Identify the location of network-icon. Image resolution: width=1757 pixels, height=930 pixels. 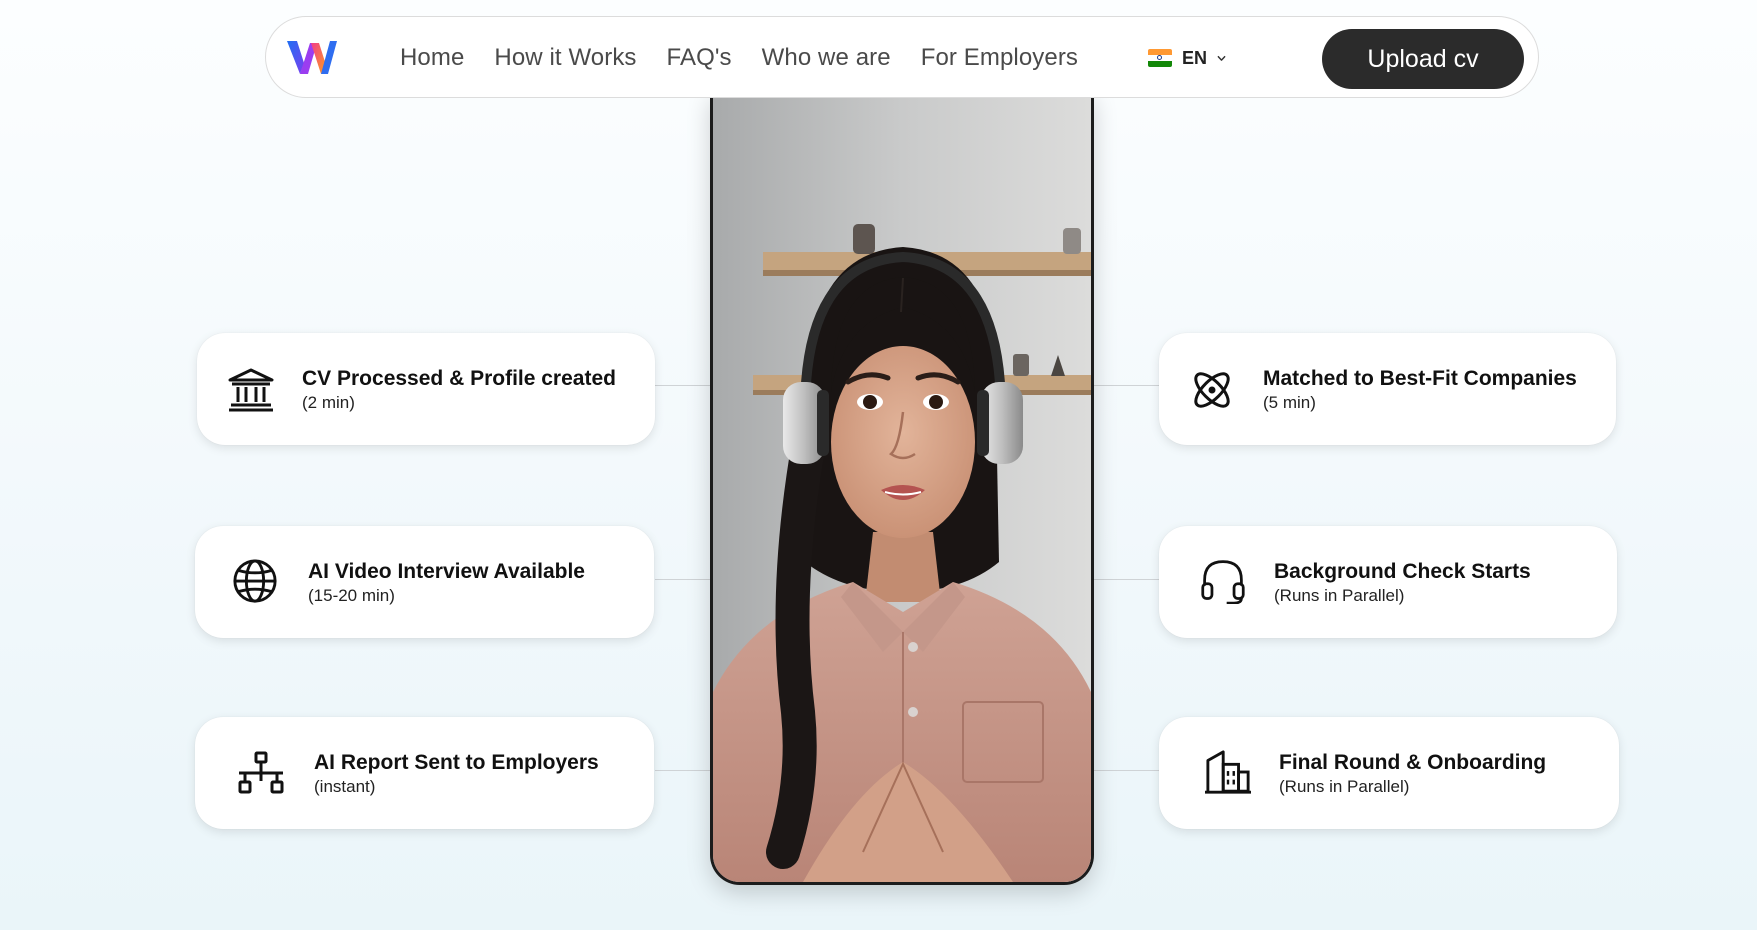
(261, 772).